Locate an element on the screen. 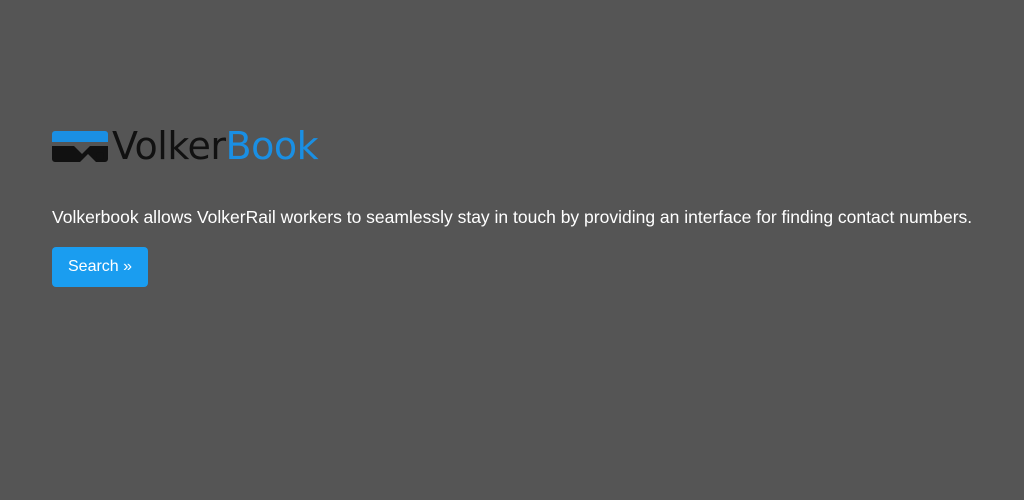  logo-wordmark: VolkerBook is located at coordinates (215, 146).